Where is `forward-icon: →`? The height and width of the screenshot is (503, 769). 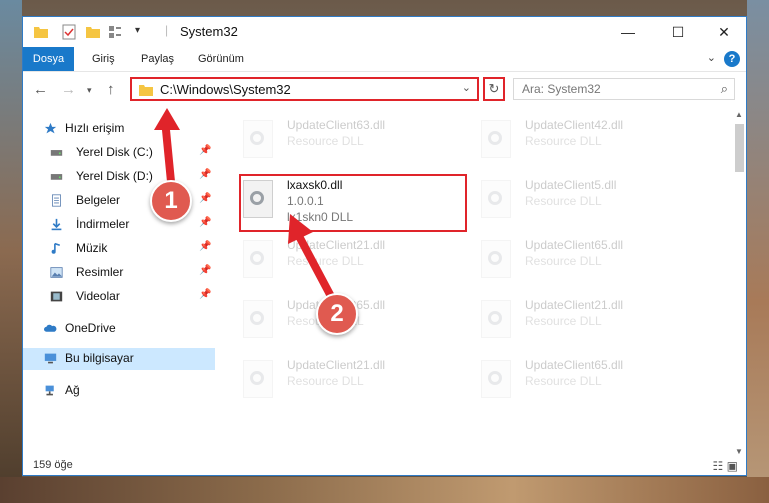
forward-icon: → is located at coordinates (68, 89).